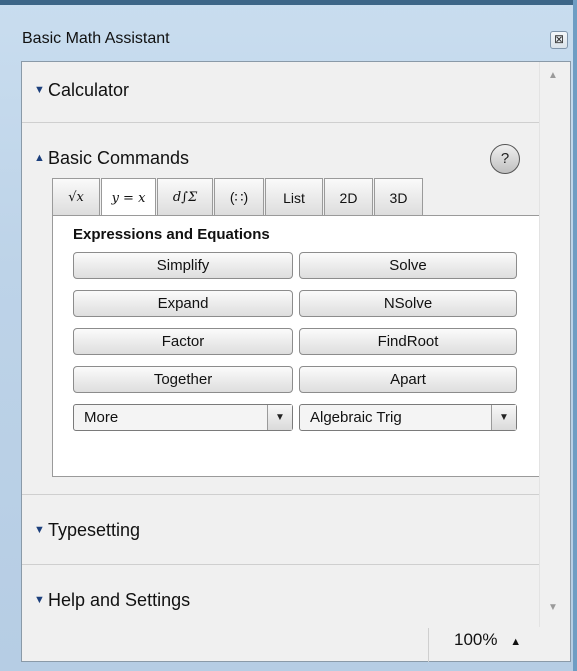  I want to click on tab-sqrt: √x, so click(76, 197).